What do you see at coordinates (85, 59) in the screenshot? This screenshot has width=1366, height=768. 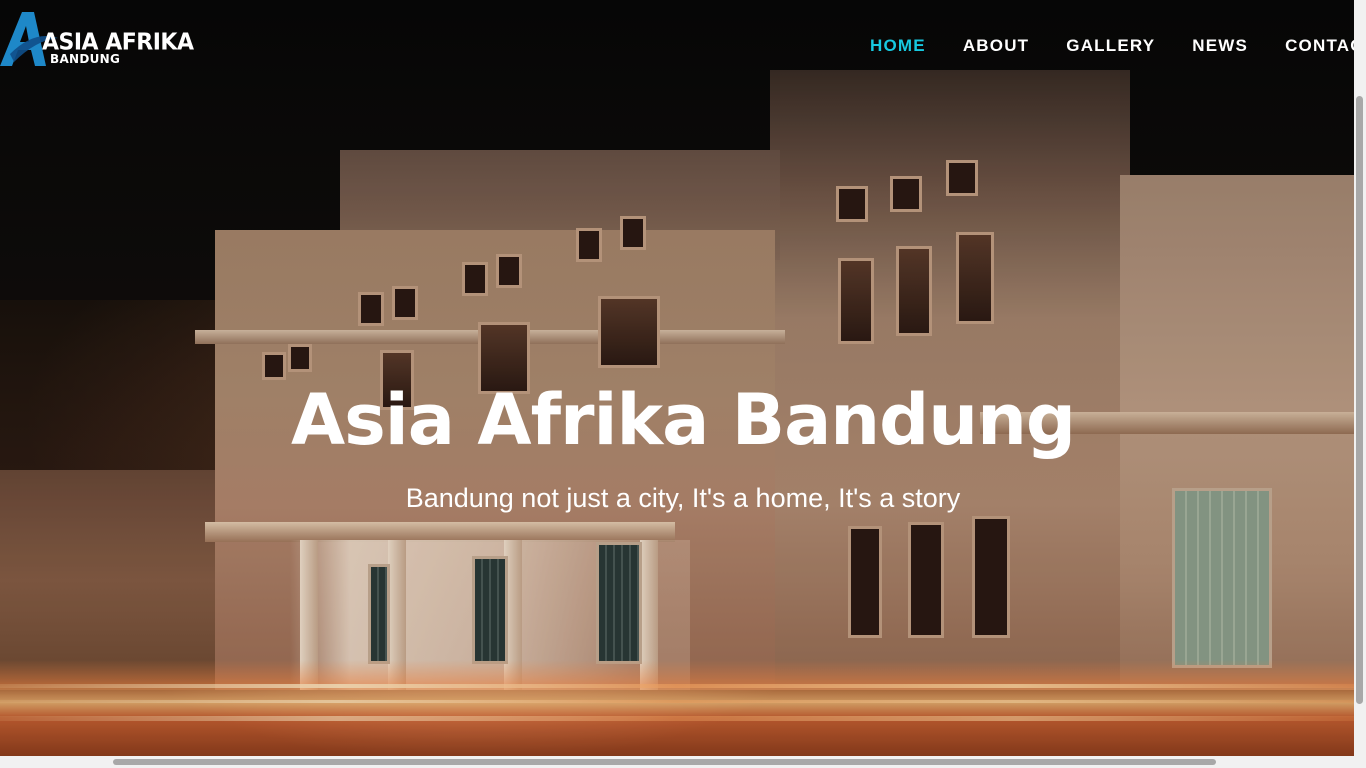 I see `logo-subtitle: BANDUNG` at bounding box center [85, 59].